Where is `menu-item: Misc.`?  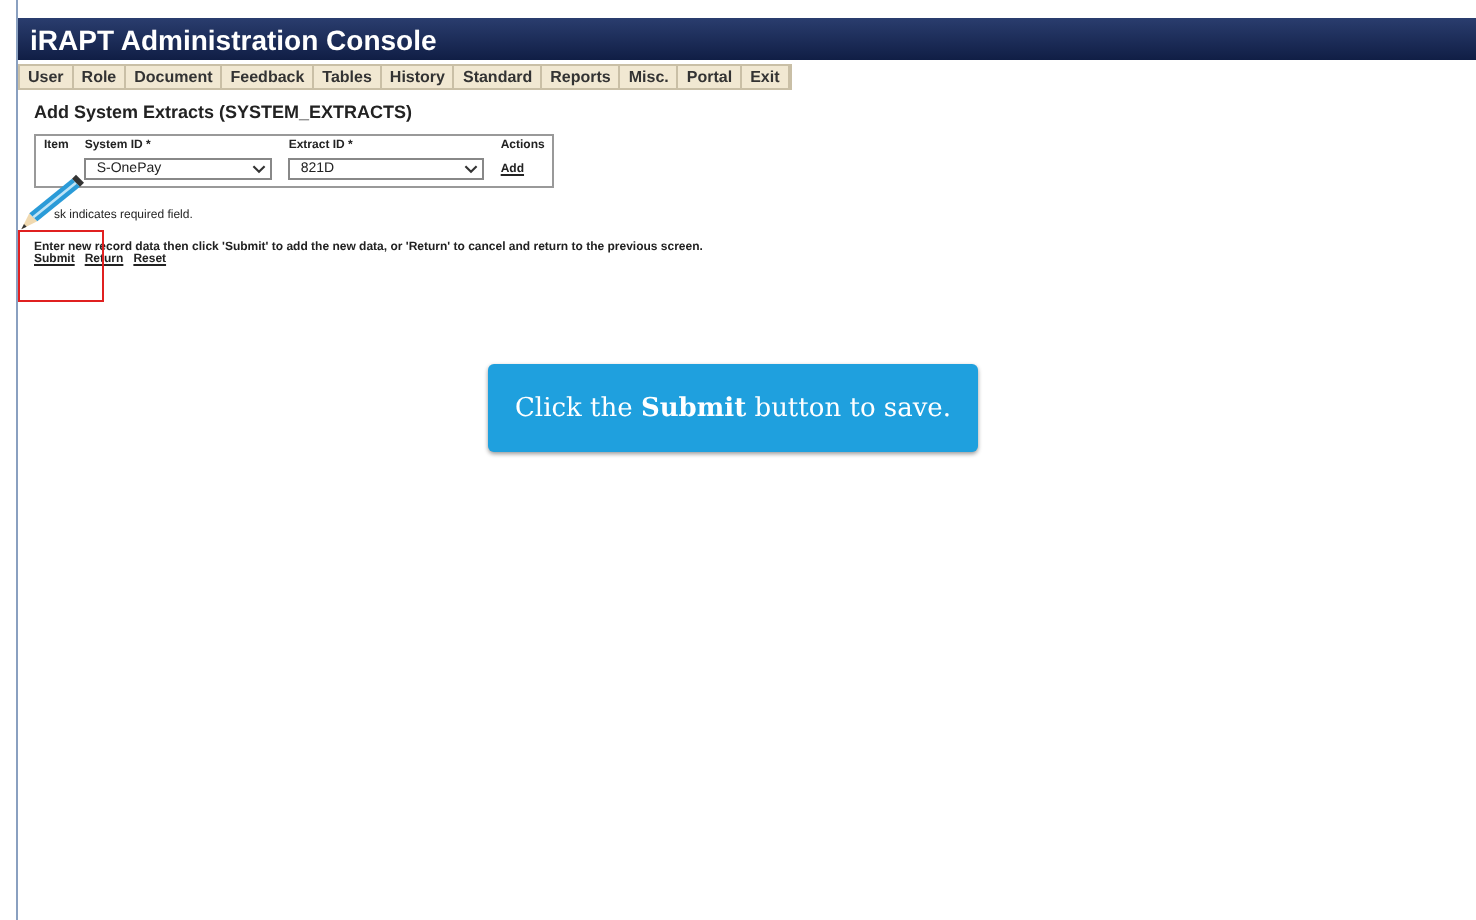 menu-item: Misc. is located at coordinates (649, 77).